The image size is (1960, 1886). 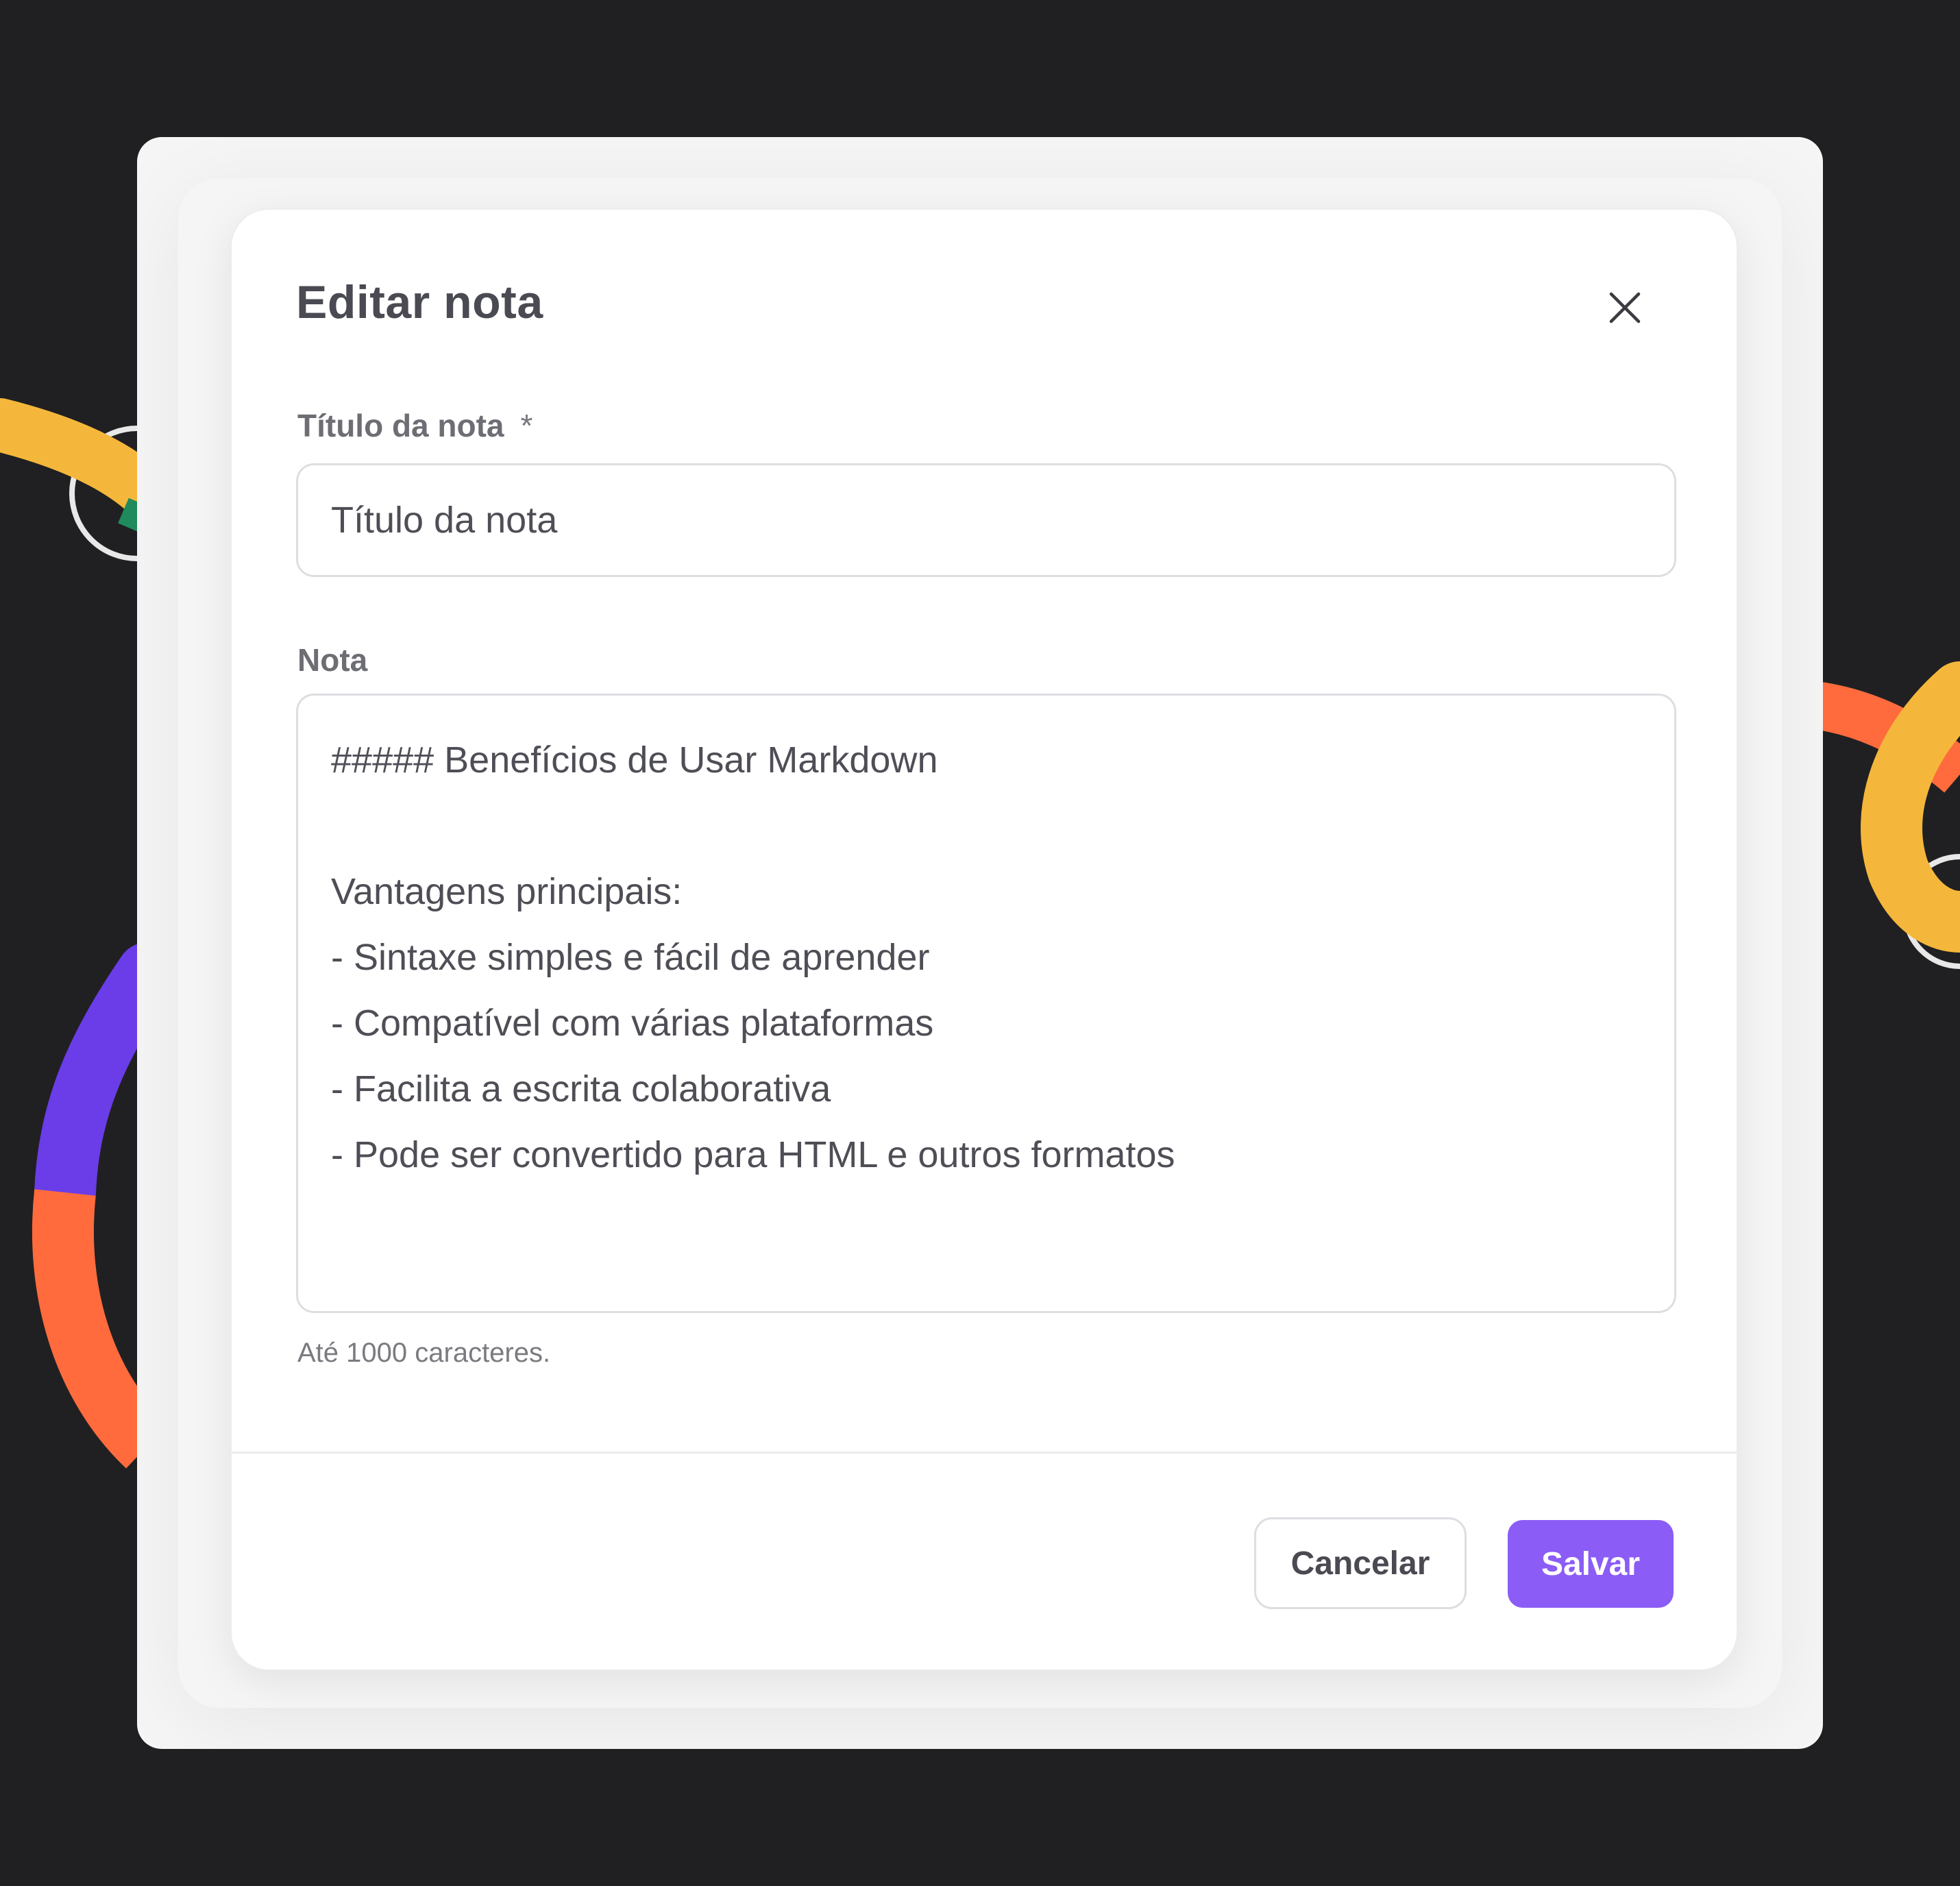 What do you see at coordinates (1360, 1563) in the screenshot?
I see `cancel-button: Cancelar` at bounding box center [1360, 1563].